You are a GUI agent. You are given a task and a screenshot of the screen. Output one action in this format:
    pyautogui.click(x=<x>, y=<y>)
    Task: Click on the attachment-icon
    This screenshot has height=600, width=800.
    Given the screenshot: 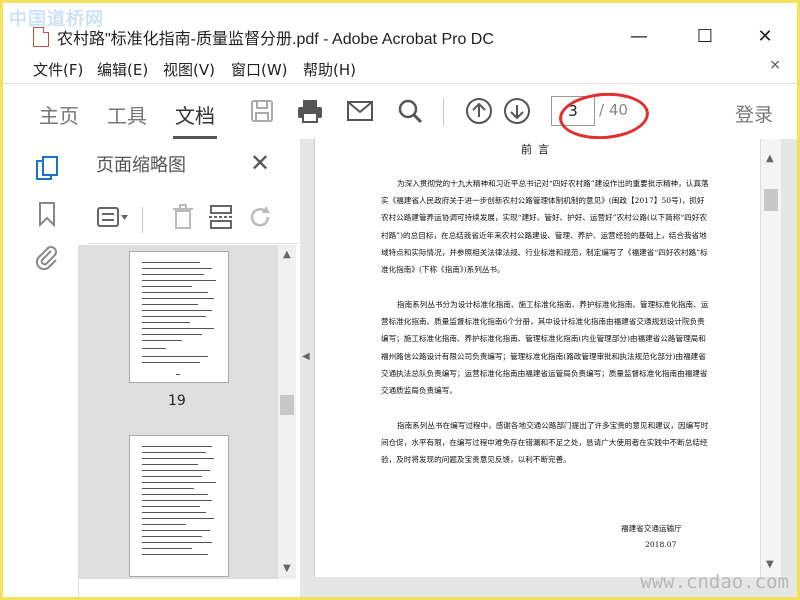 What is the action you would take?
    pyautogui.click(x=47, y=258)
    